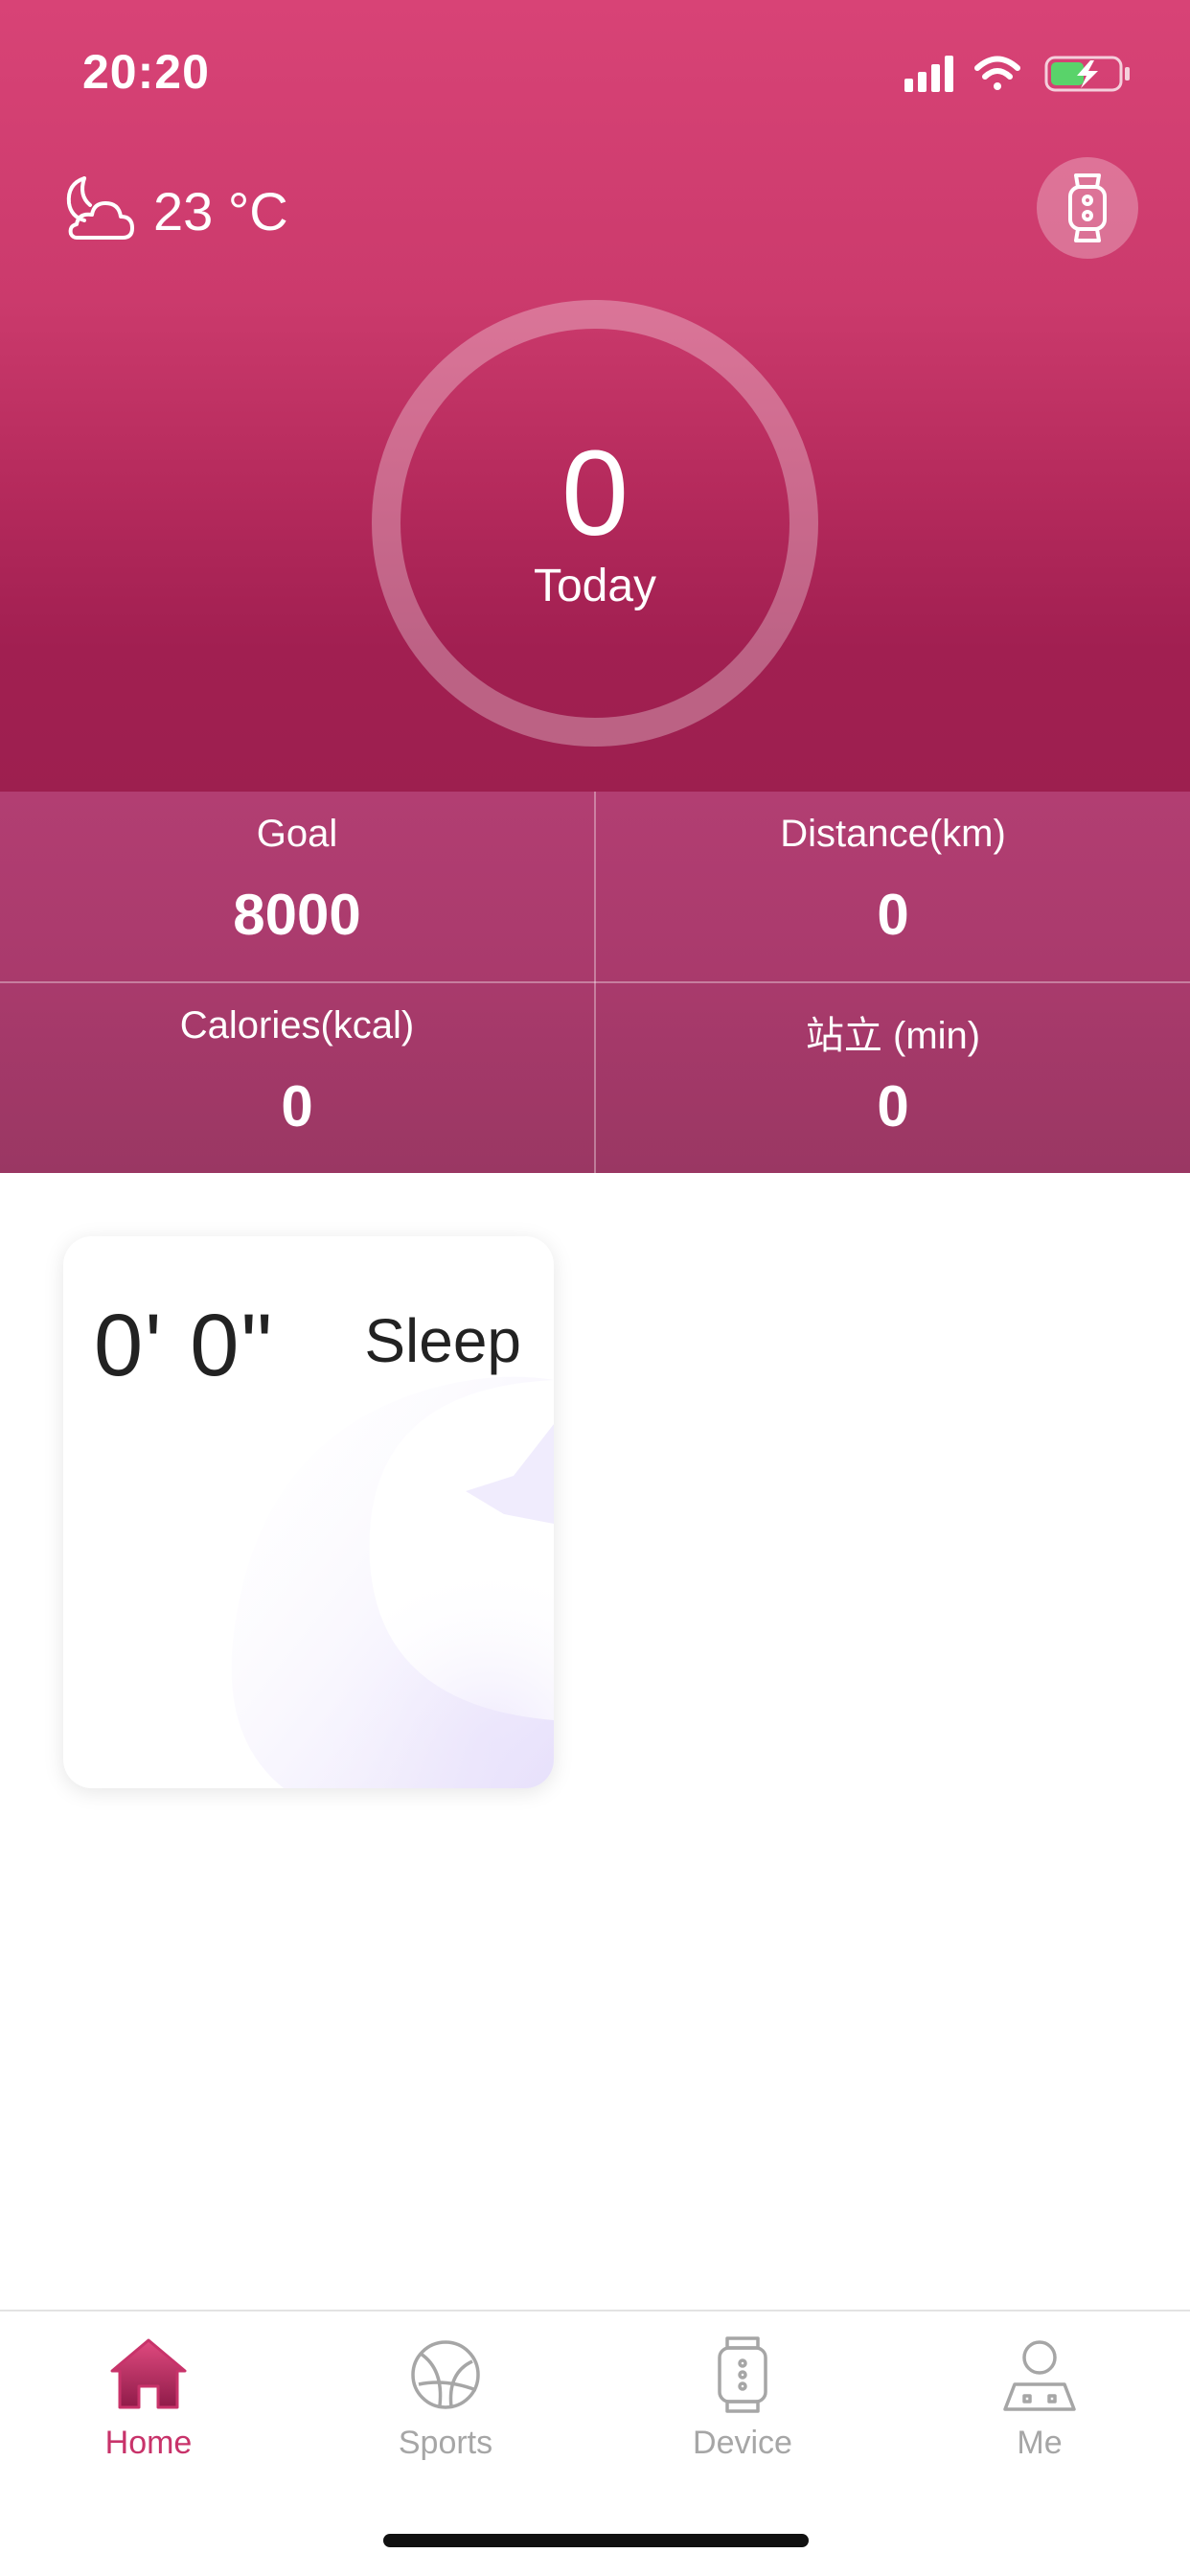 The width and height of the screenshot is (1190, 2576). I want to click on stat-goal: Goal 8000, so click(297, 886).